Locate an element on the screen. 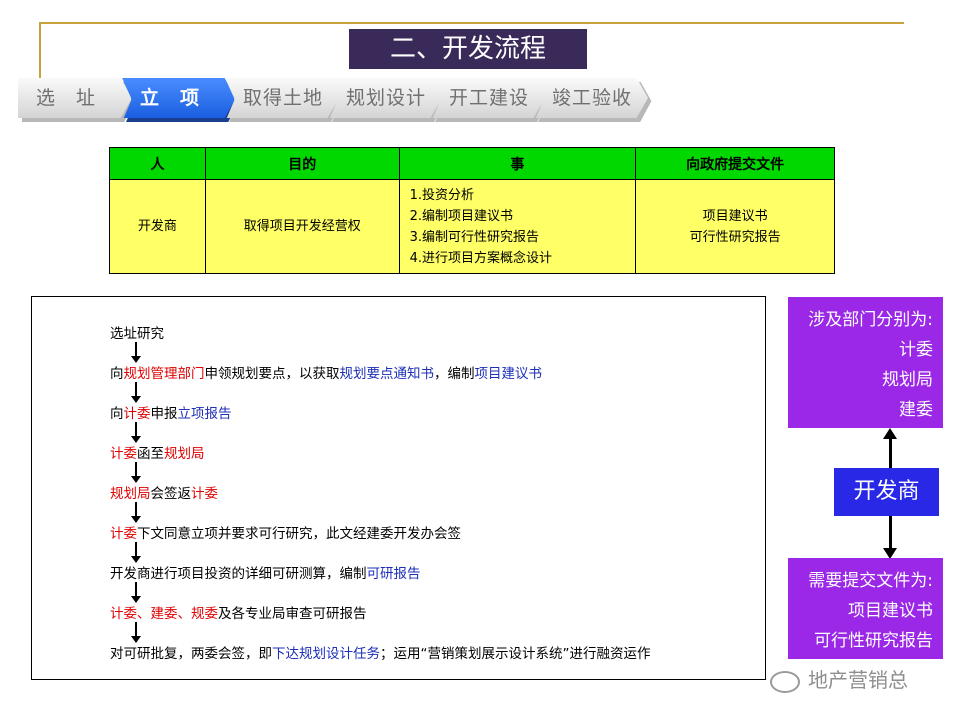 Image resolution: width=960 pixels, height=720 pixels. task-item: 1.投资分析 is located at coordinates (441, 195).